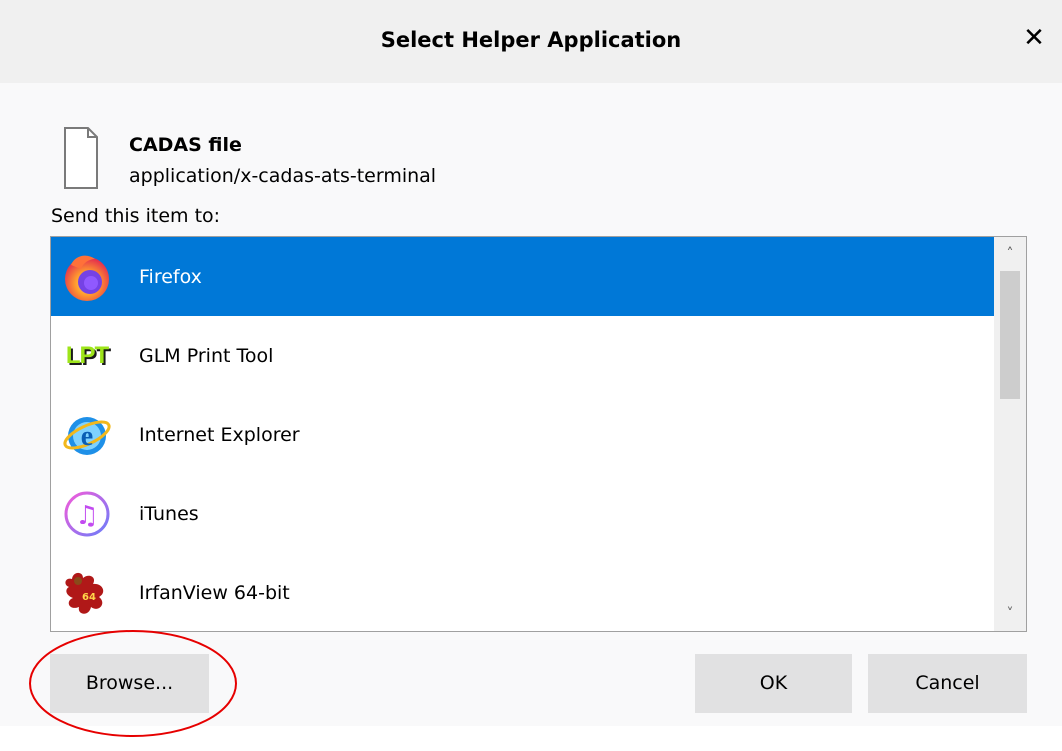 The height and width of the screenshot is (751, 1062). What do you see at coordinates (523, 434) in the screenshot?
I see `list-item-internet-explorer: e Internet Explorer` at bounding box center [523, 434].